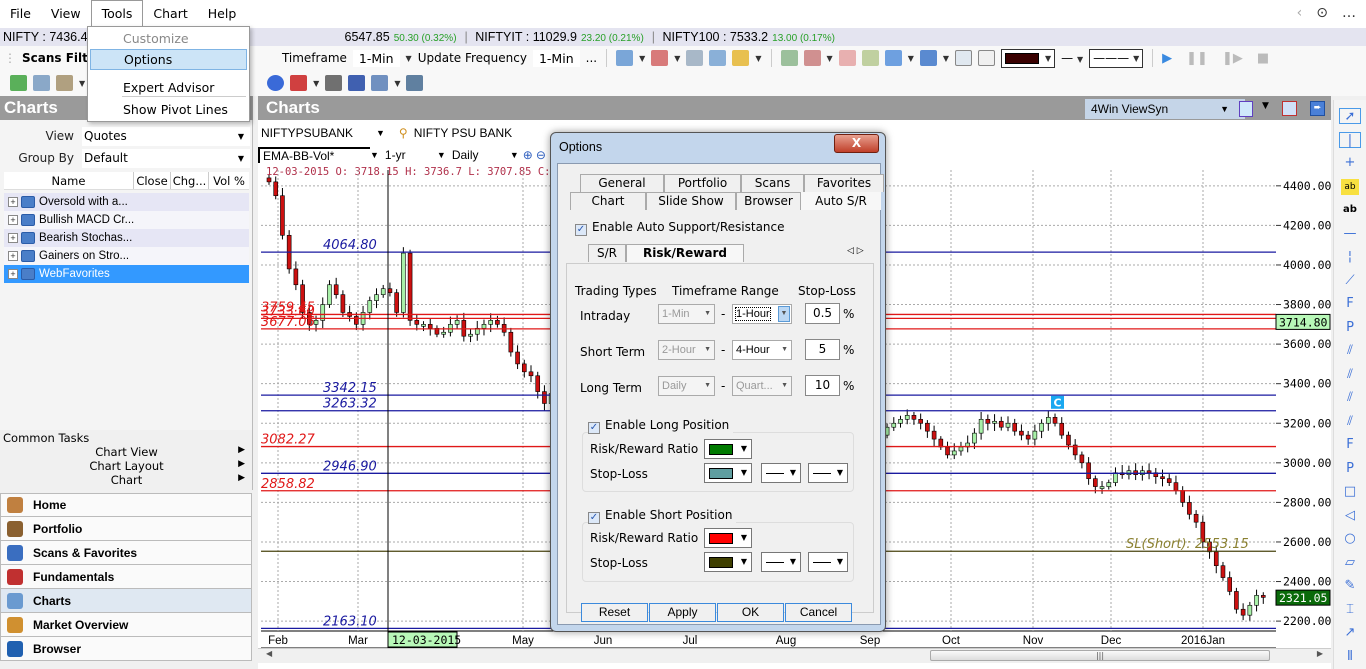  I want to click on add-indicator-icon, so click(789, 58).